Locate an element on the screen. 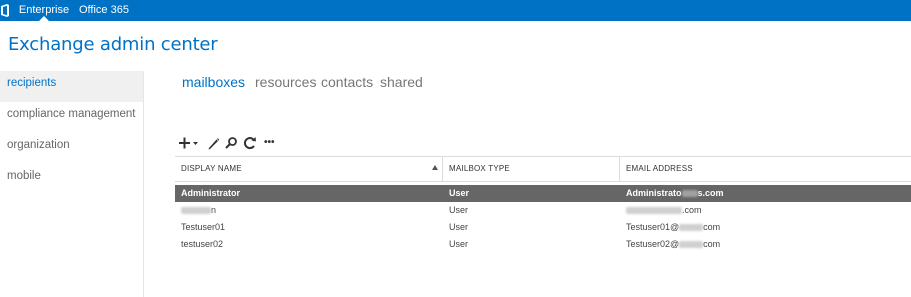 This screenshot has height=297, width=911. nav-item-mobile: mobile is located at coordinates (71, 179).